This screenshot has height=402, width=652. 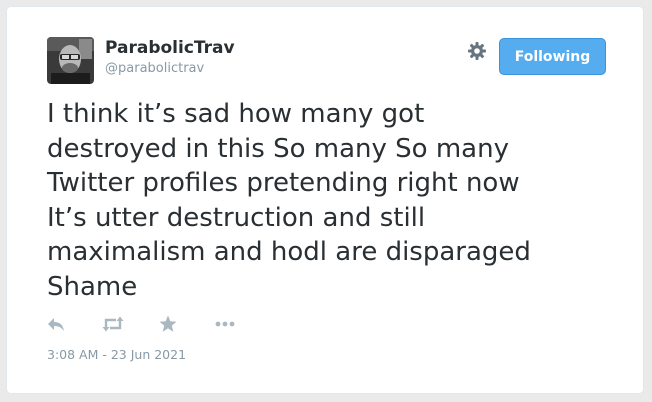 What do you see at coordinates (155, 324) in the screenshot?
I see `tweet-actions` at bounding box center [155, 324].